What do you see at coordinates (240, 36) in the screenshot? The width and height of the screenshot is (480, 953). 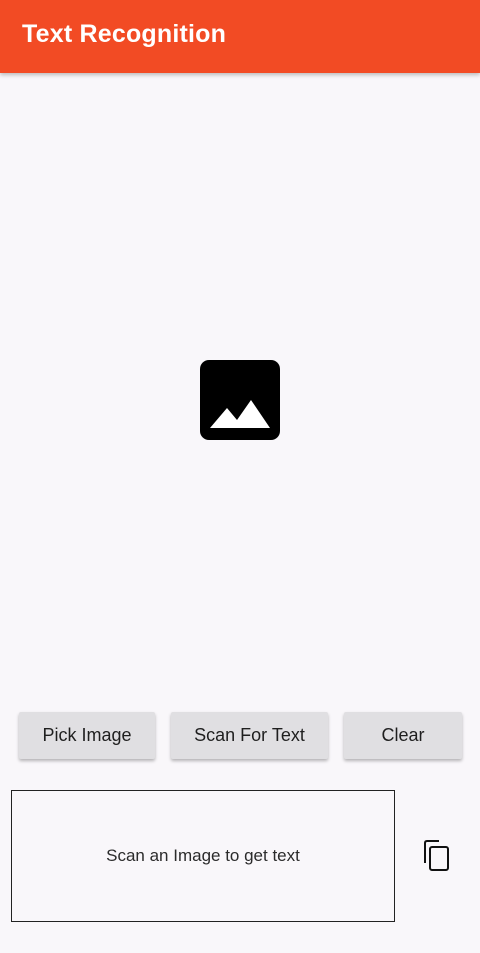 I see `app-bar: Text Recognition` at bounding box center [240, 36].